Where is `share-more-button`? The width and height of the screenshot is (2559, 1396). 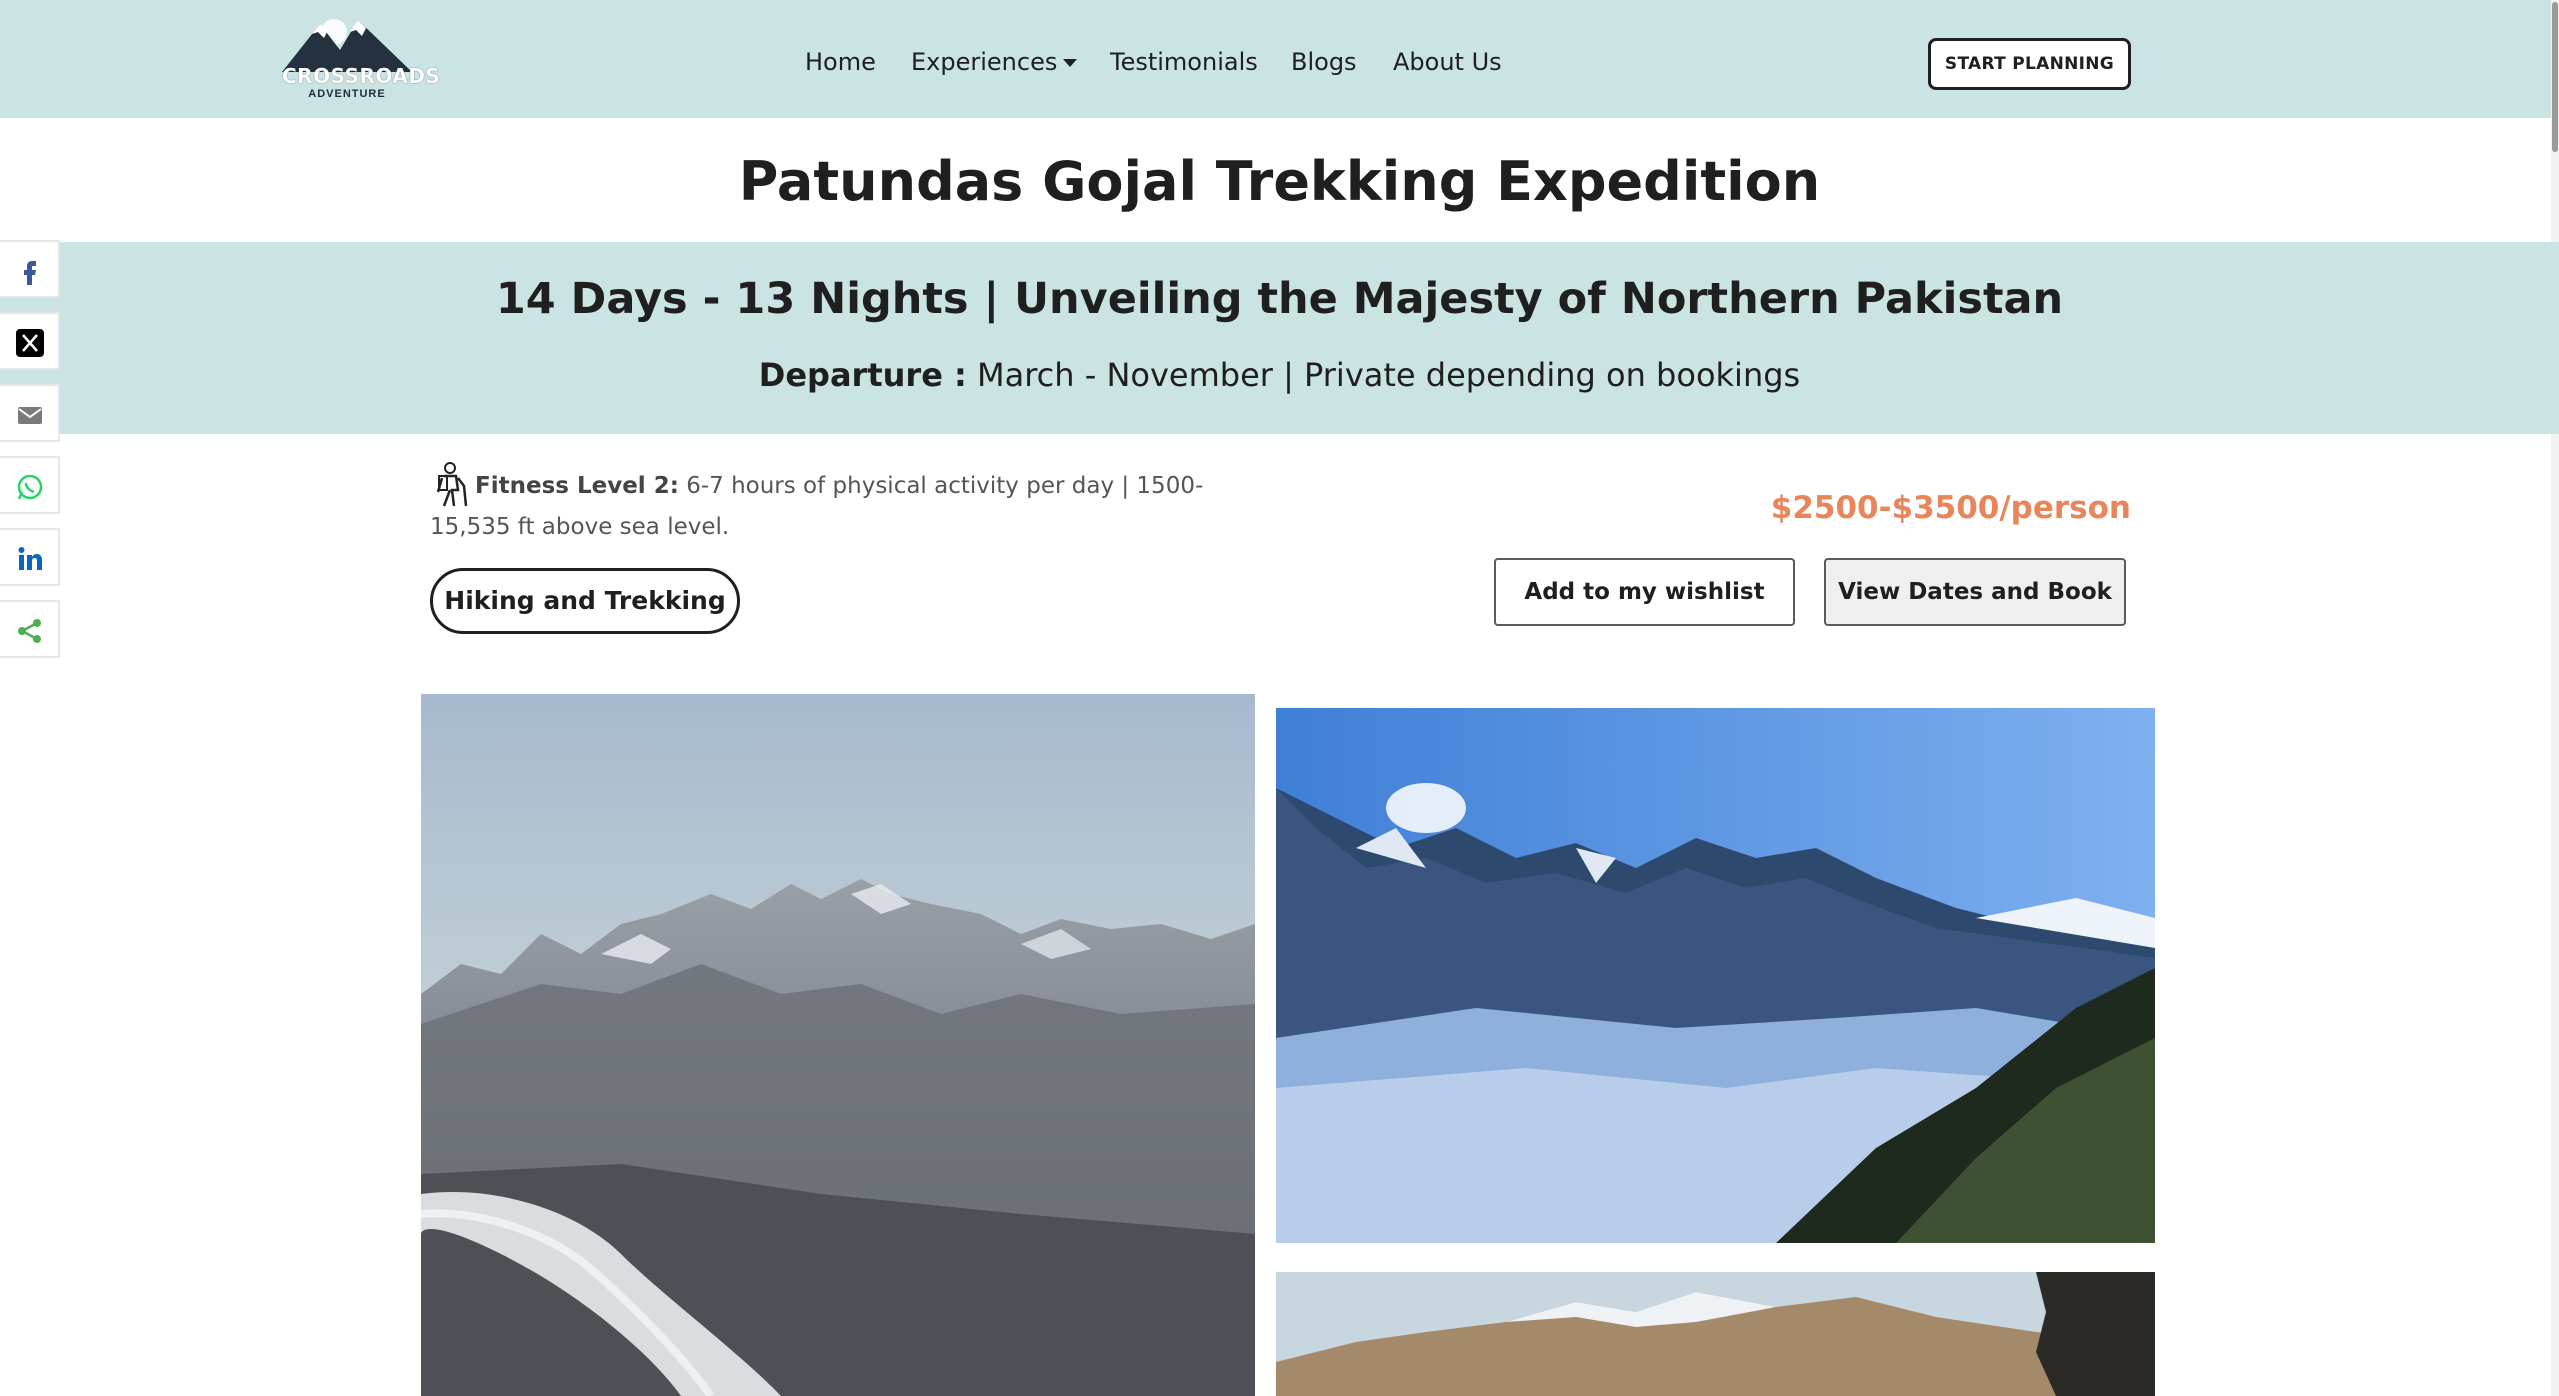 share-more-button is located at coordinates (30, 629).